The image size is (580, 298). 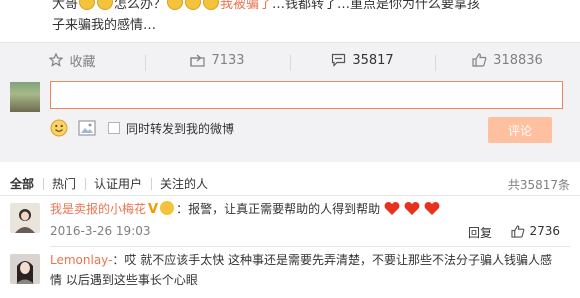 I want to click on image-icon, so click(x=87, y=128).